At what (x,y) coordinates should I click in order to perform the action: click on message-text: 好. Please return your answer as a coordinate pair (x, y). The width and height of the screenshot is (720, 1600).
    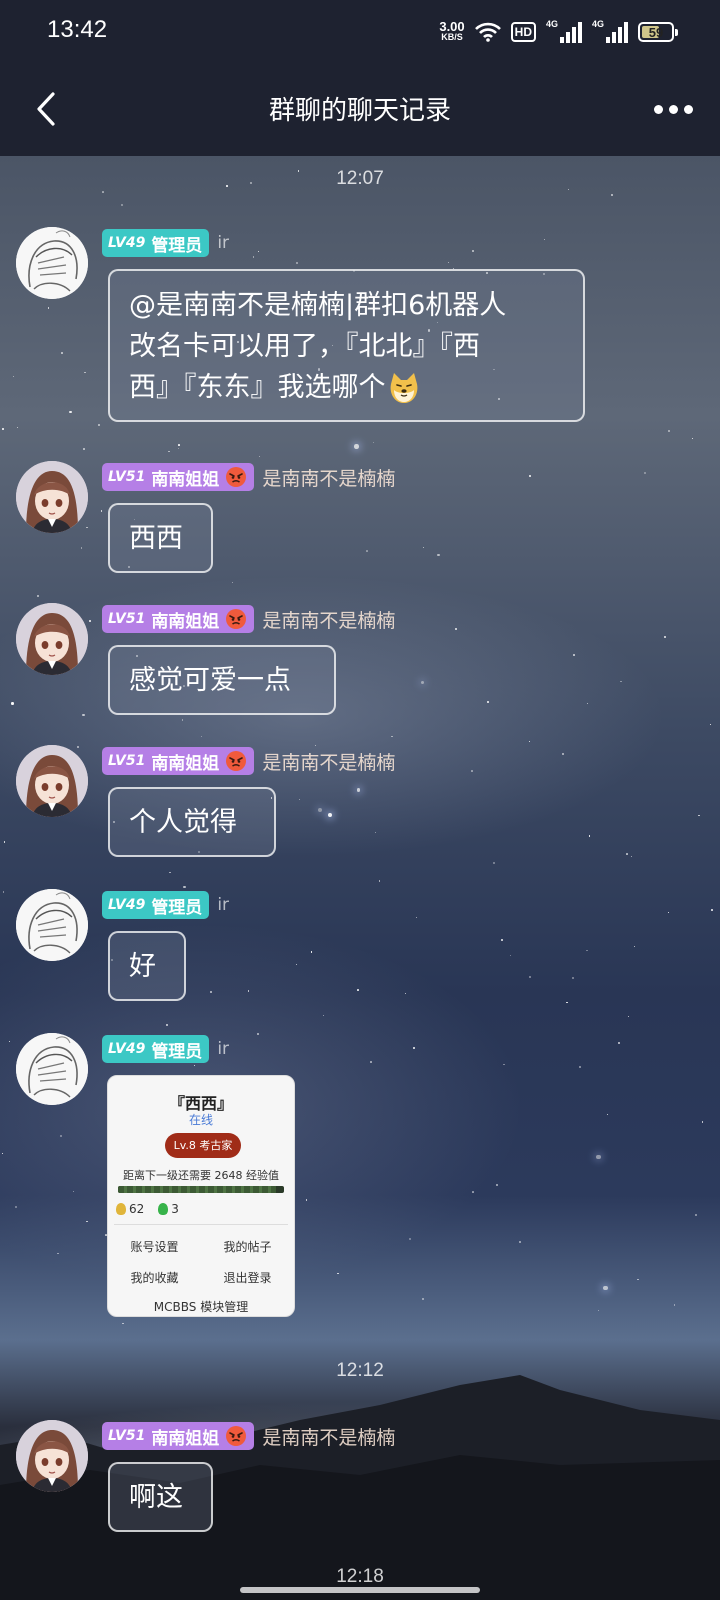
    Looking at the image, I should click on (142, 966).